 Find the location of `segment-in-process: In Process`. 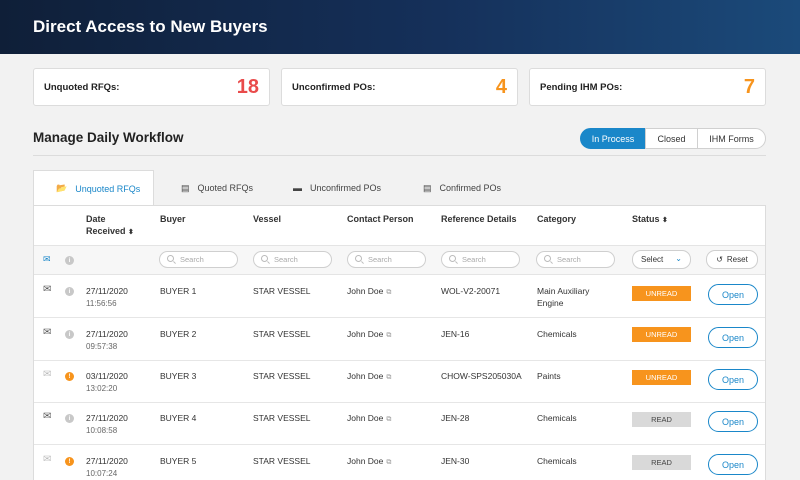

segment-in-process: In Process is located at coordinates (613, 138).